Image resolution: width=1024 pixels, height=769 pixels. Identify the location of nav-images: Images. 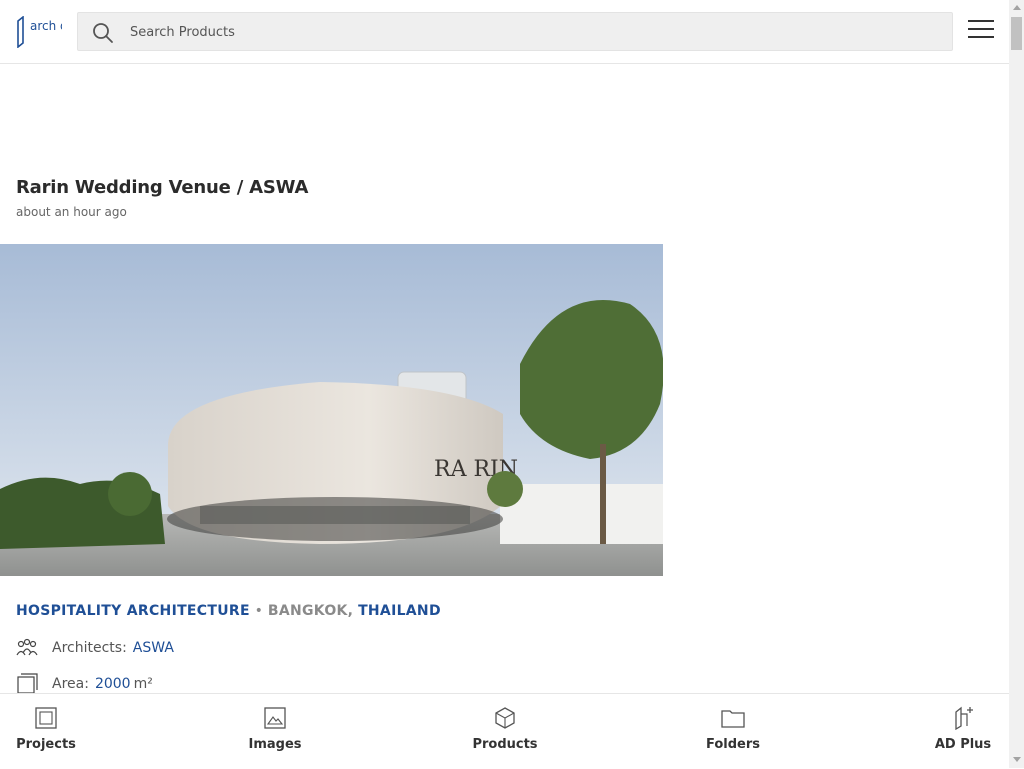
(275, 731).